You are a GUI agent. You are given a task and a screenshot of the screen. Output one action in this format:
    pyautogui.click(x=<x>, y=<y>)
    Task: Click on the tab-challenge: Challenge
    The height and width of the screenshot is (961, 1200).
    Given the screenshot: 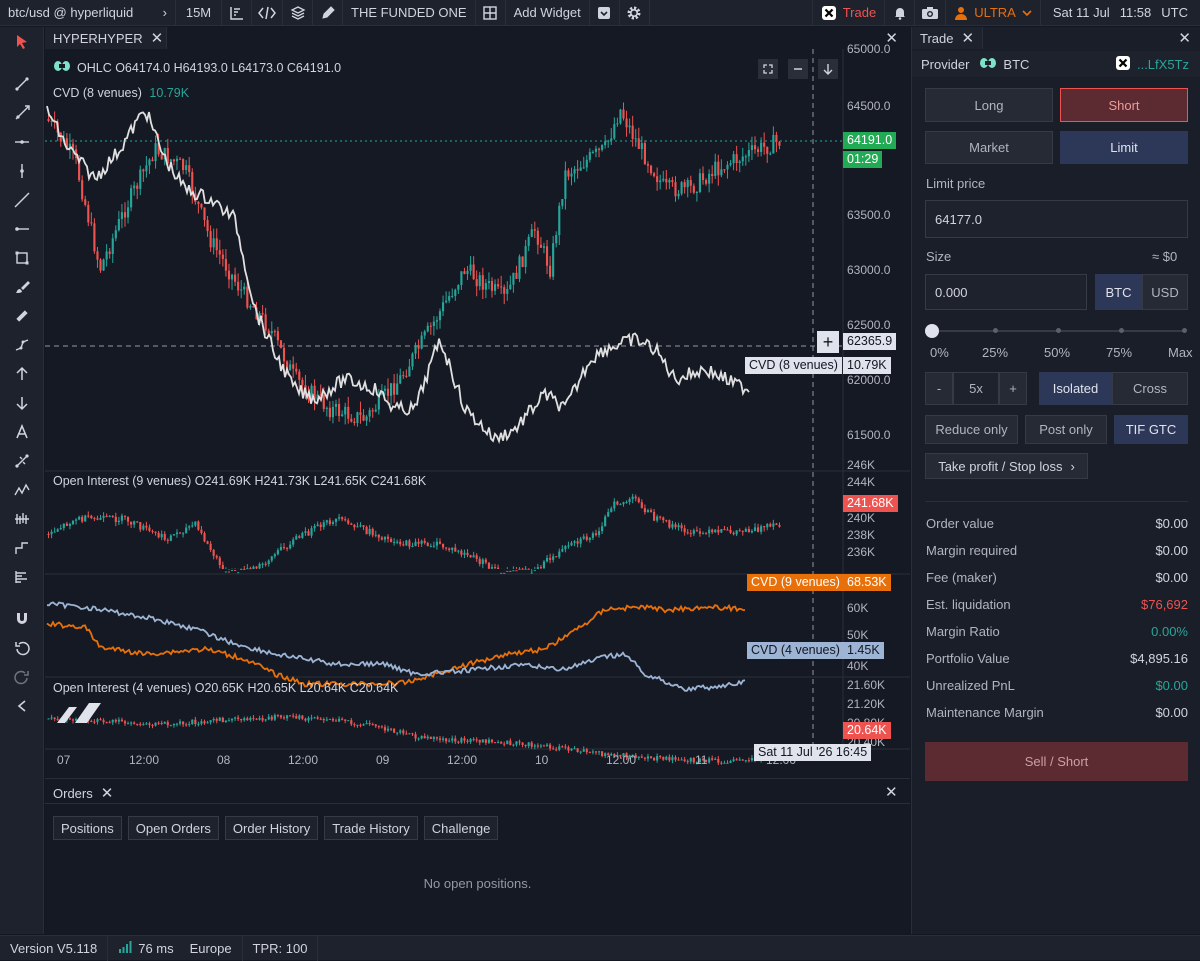 What is the action you would take?
    pyautogui.click(x=461, y=828)
    